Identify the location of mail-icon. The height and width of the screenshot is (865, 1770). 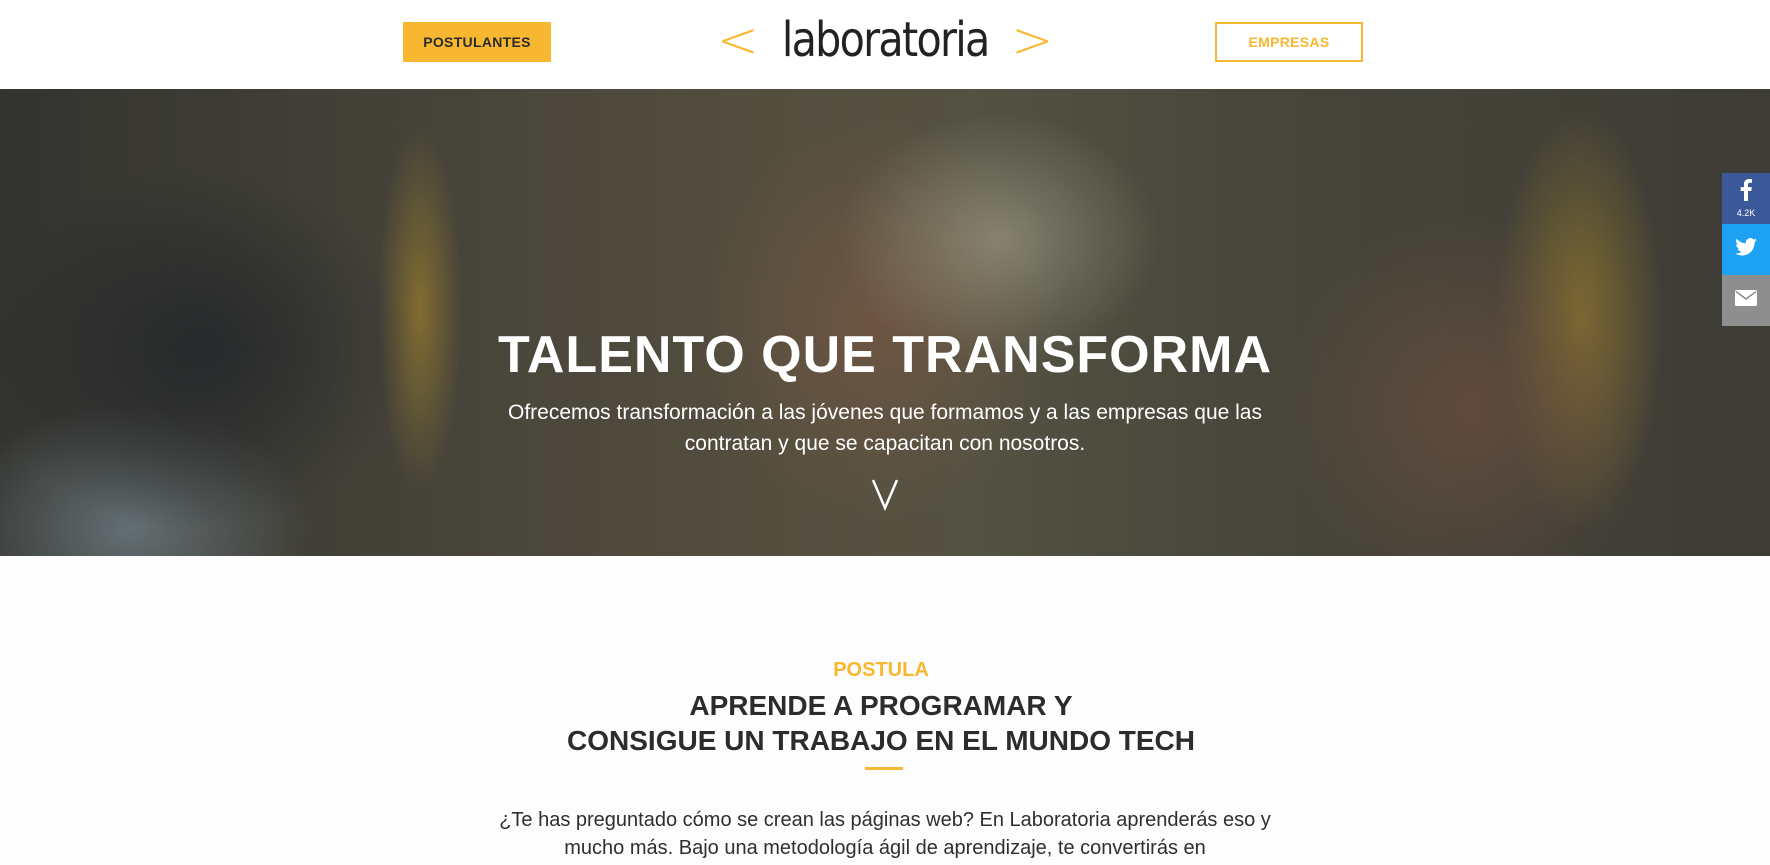
(1746, 300).